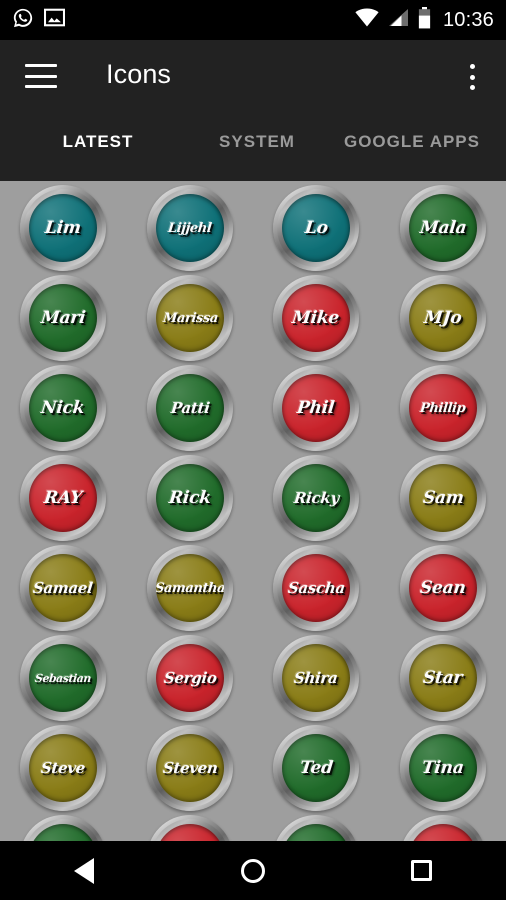  I want to click on icon-tile: Lo, so click(316, 228).